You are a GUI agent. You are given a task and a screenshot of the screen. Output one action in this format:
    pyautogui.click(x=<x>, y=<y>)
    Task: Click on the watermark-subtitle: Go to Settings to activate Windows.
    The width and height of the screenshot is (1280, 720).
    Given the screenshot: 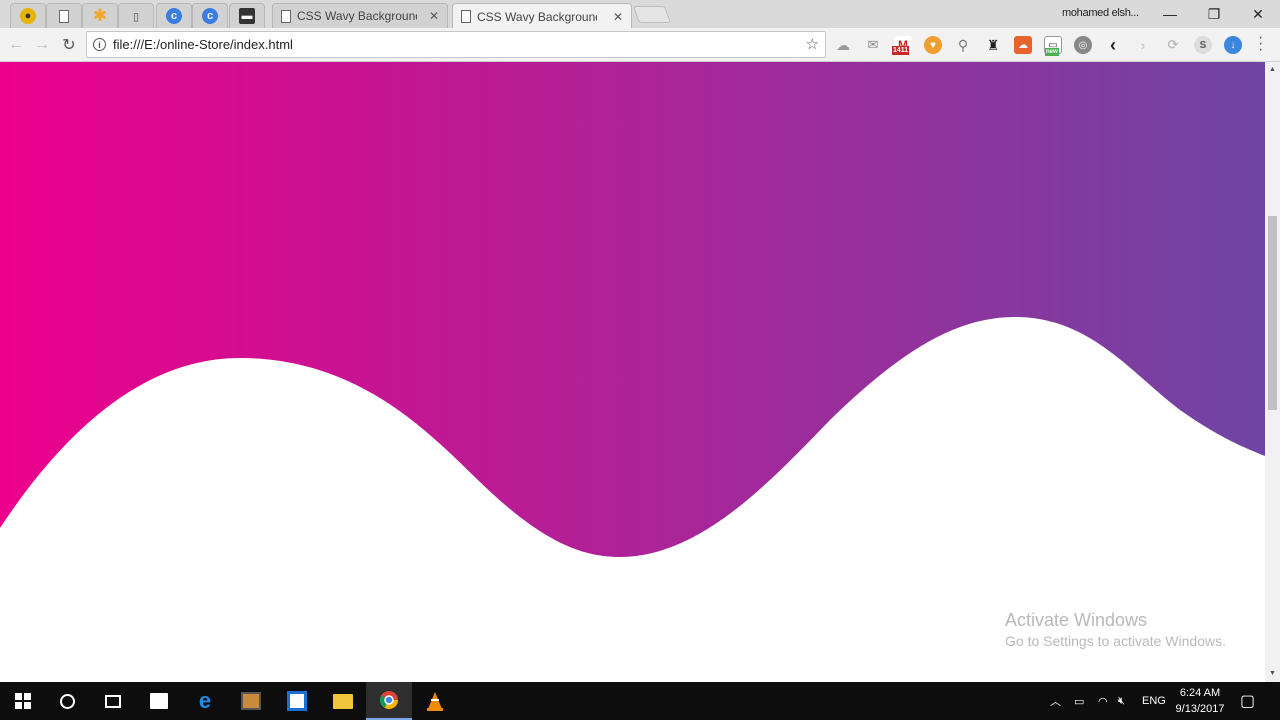 What is the action you would take?
    pyautogui.click(x=1115, y=641)
    